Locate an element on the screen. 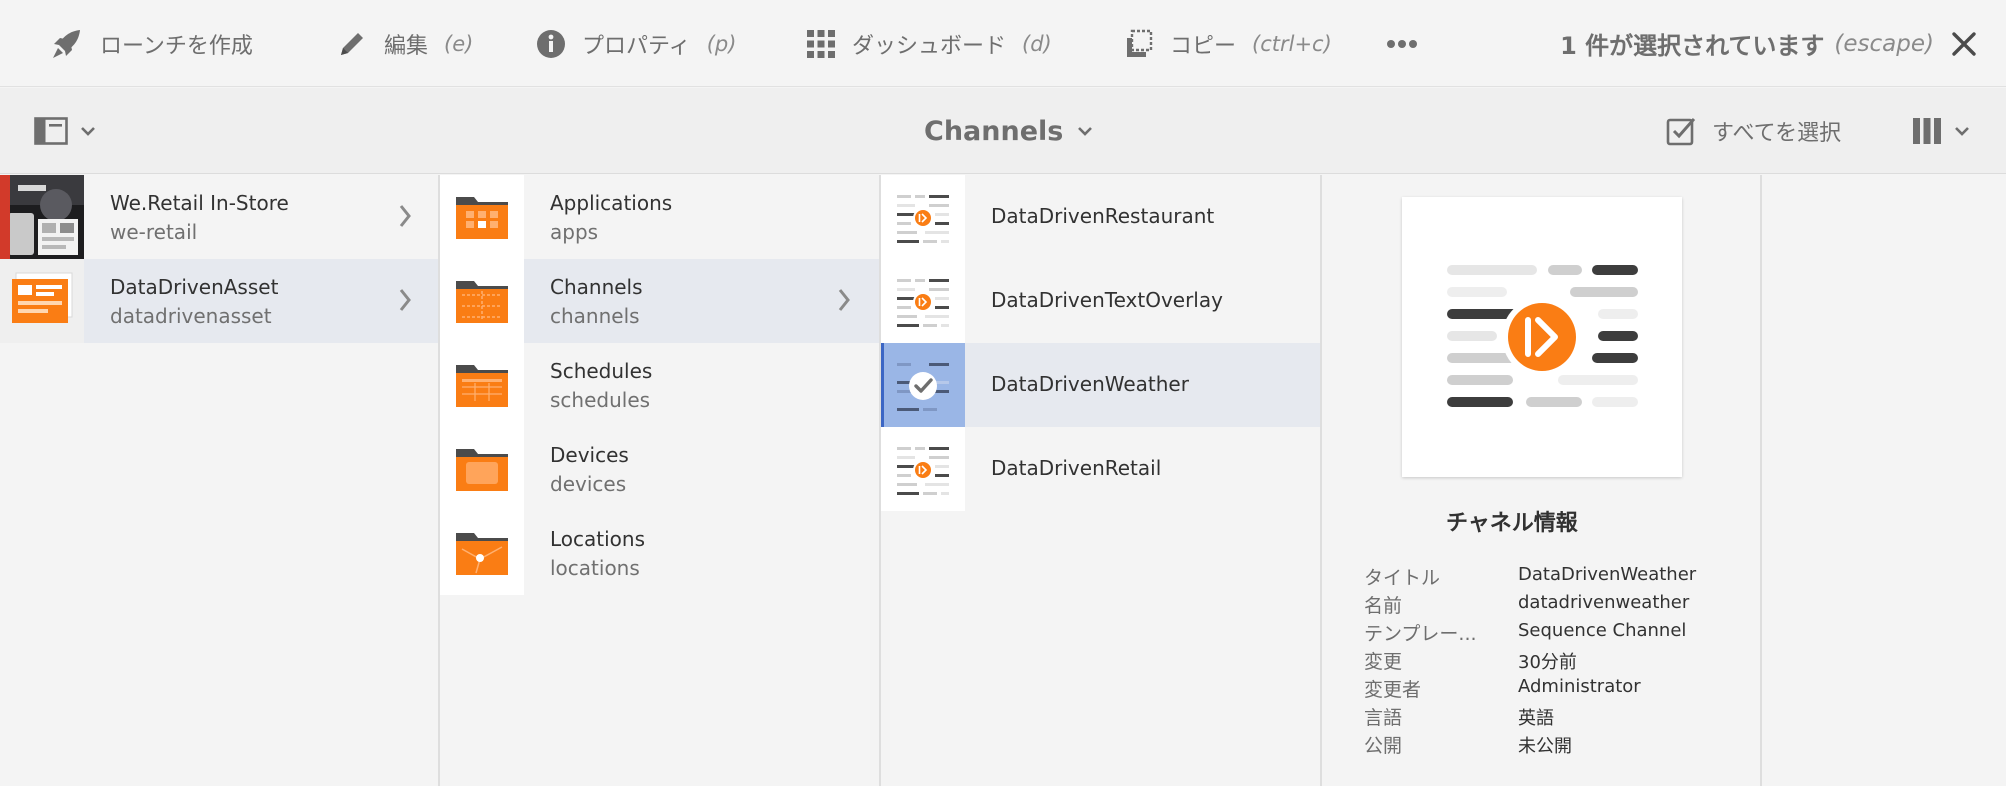 Image resolution: width=2006 pixels, height=786 pixels. side-panel-icon is located at coordinates (51, 131).